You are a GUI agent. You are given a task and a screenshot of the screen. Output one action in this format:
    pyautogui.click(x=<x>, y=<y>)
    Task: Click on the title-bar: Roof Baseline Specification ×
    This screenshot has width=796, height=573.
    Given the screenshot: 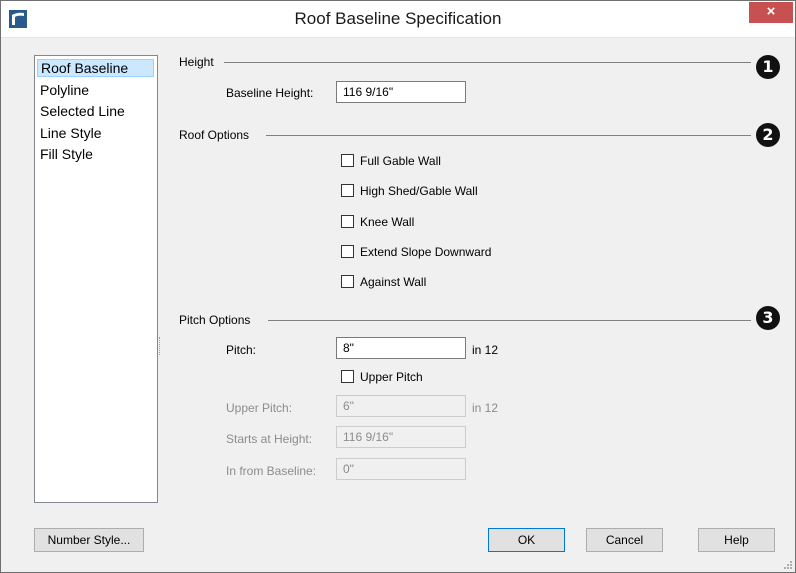 What is the action you would take?
    pyautogui.click(x=398, y=19)
    